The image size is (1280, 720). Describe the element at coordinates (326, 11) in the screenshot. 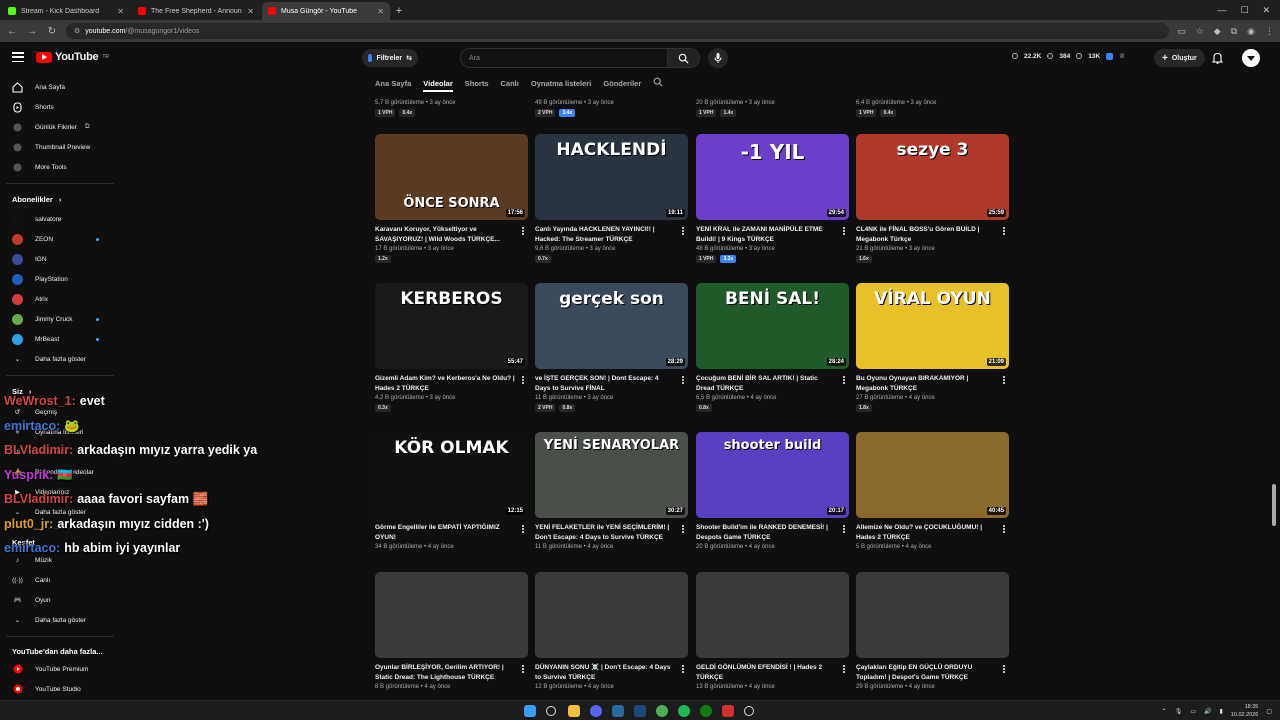

I see `browser-tab-3: Musa Güngör - YouTube ✕` at that location.